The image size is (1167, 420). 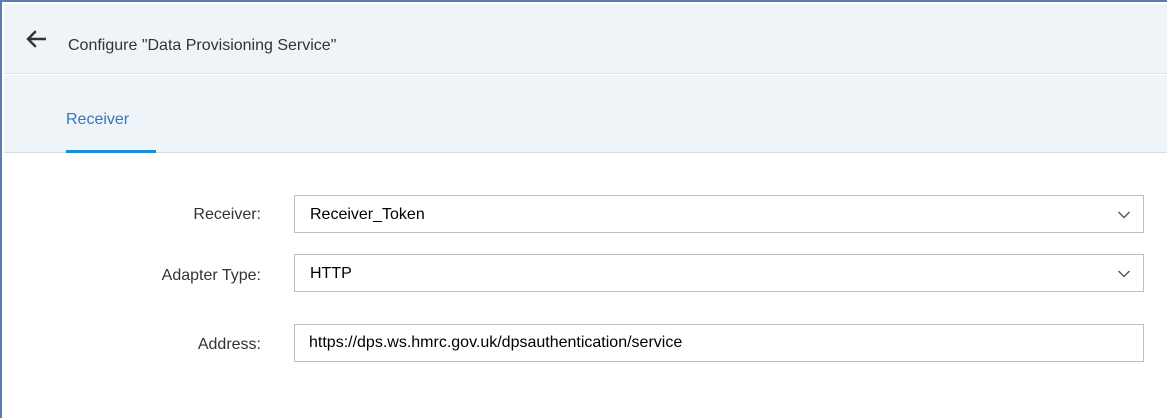 I want to click on adapter-type-label: Adapter Type:, so click(x=211, y=275).